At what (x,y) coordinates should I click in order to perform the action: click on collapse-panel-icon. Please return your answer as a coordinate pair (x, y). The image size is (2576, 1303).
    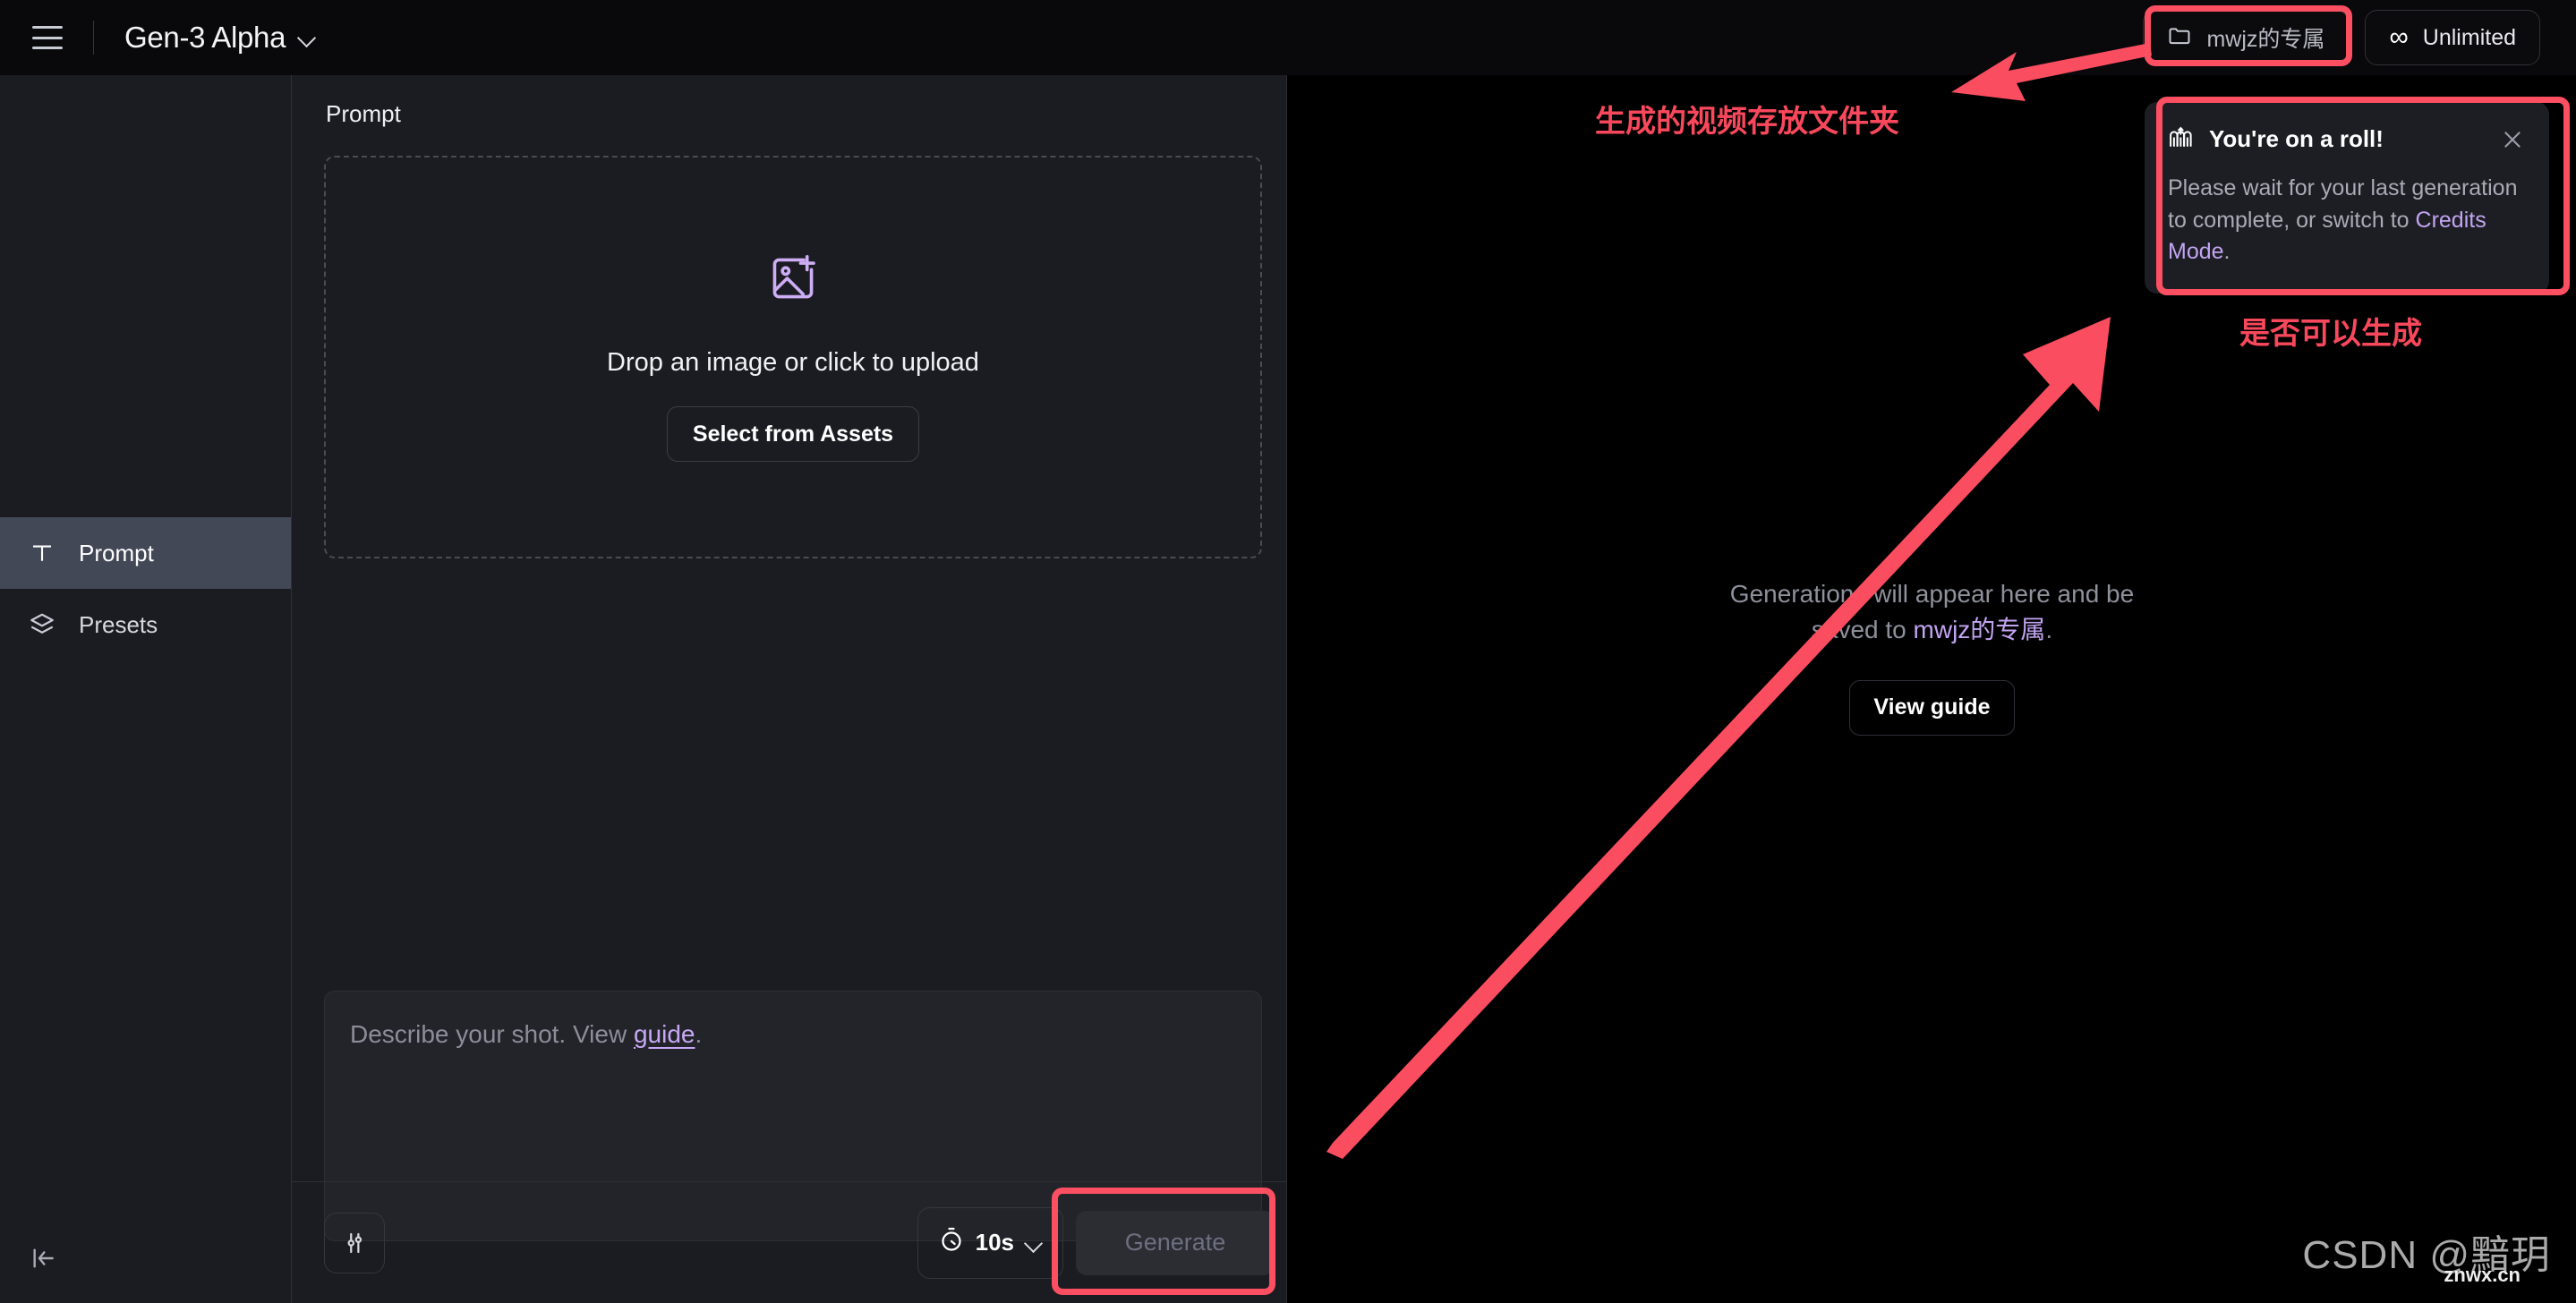
    Looking at the image, I should click on (43, 1258).